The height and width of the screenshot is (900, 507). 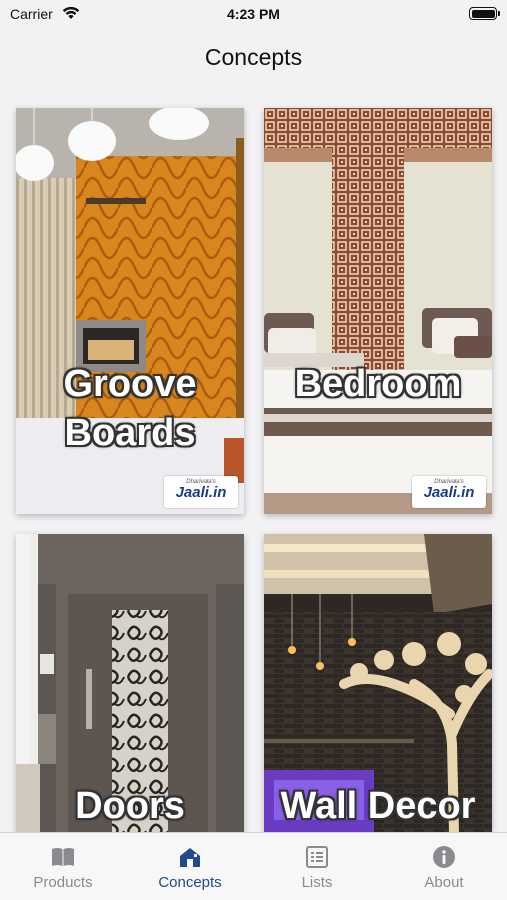 What do you see at coordinates (63, 857) in the screenshot?
I see `book-icon` at bounding box center [63, 857].